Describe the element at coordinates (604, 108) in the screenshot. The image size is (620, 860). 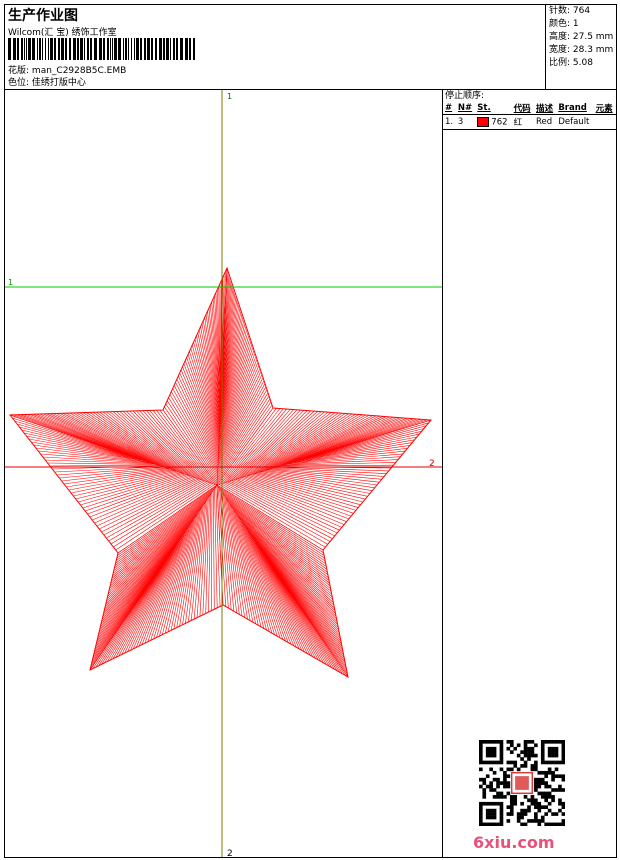
I see `col-element: 元素` at that location.